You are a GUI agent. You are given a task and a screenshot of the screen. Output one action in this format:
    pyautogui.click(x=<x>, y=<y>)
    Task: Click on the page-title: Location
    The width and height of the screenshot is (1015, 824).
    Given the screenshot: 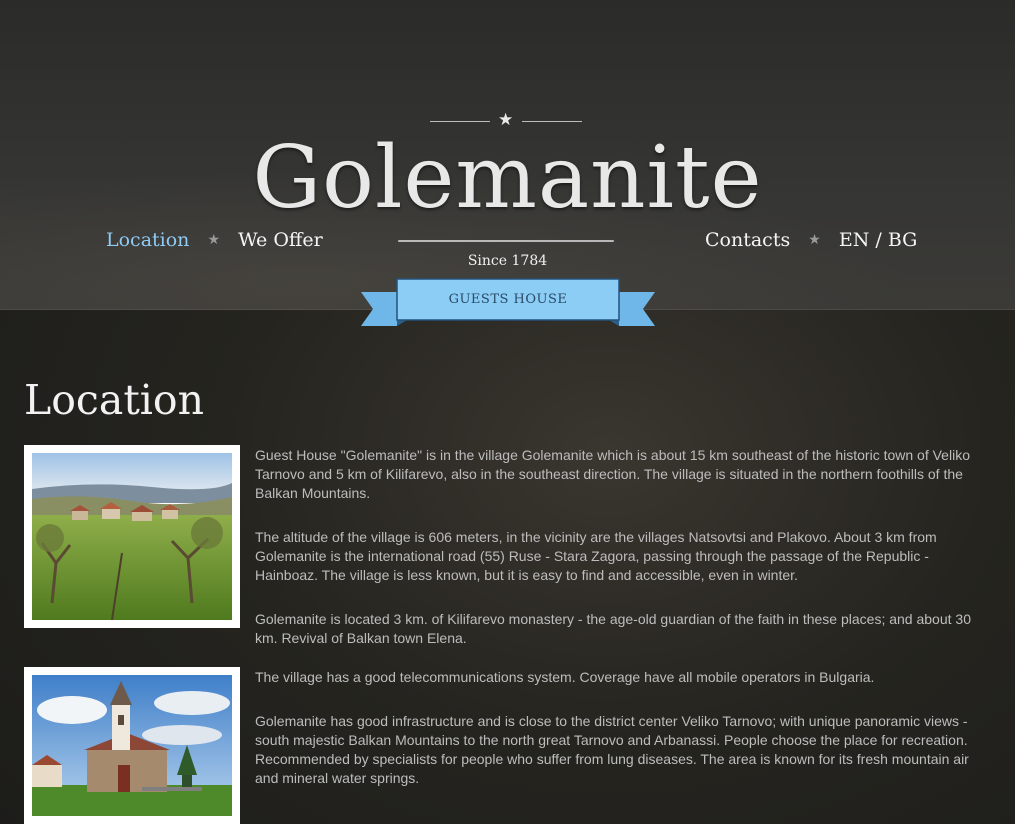 What is the action you would take?
    pyautogui.click(x=114, y=400)
    